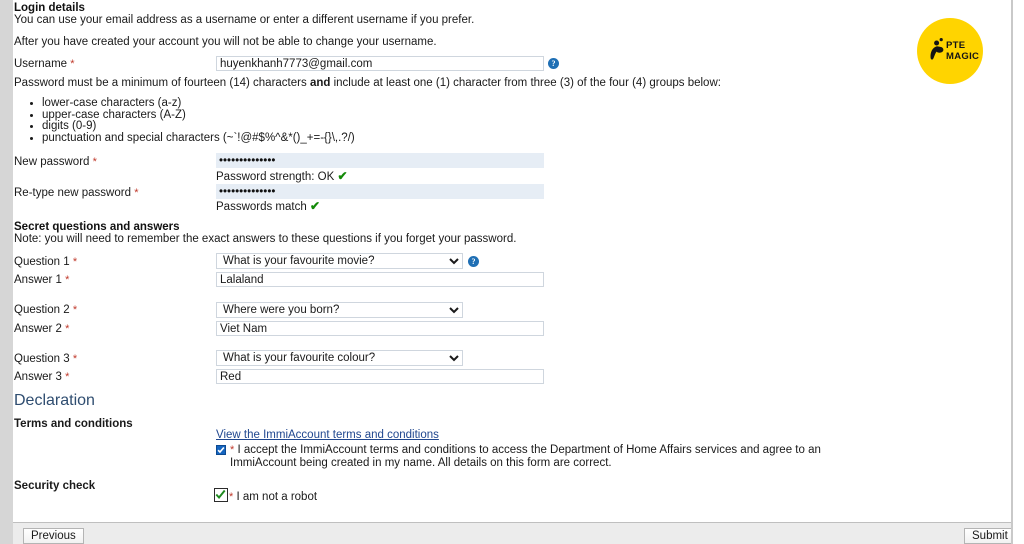  I want to click on check-icon-strength: ✔, so click(342, 176).